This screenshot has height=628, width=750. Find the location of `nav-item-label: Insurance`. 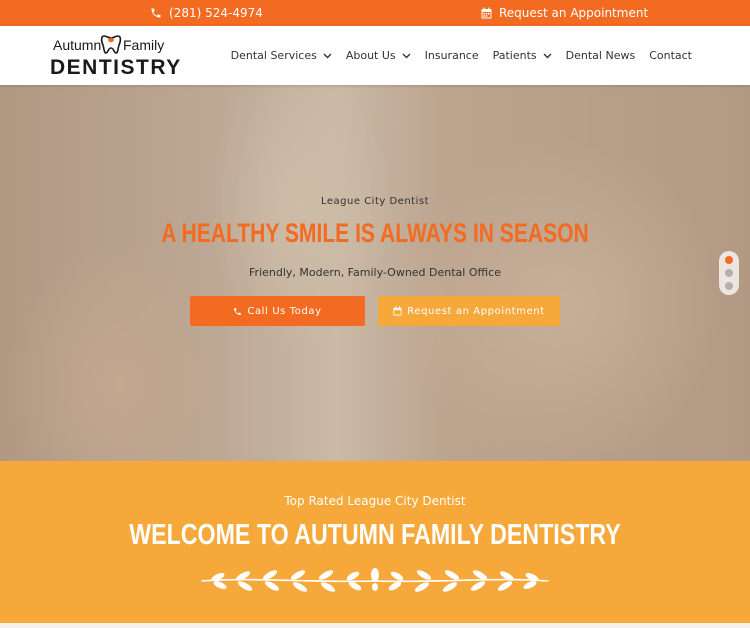

nav-item-label: Insurance is located at coordinates (451, 55).